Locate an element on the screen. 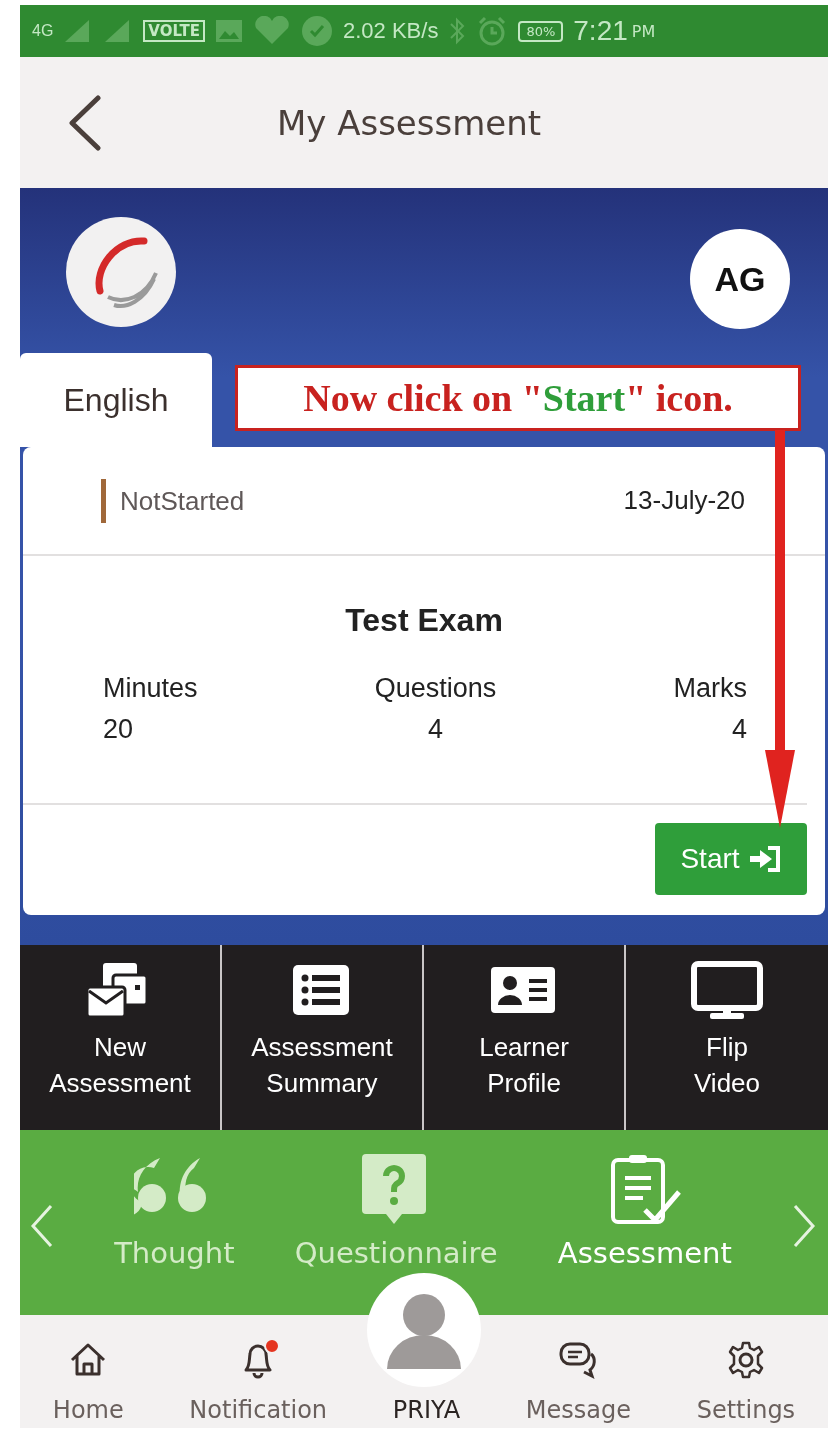 The width and height of the screenshot is (829, 1433). start-button: Start is located at coordinates (731, 859).